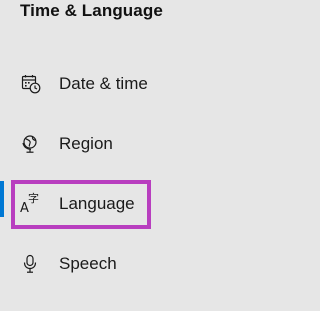 The image size is (320, 311). I want to click on sidebar-item-label: Language, so click(97, 203).